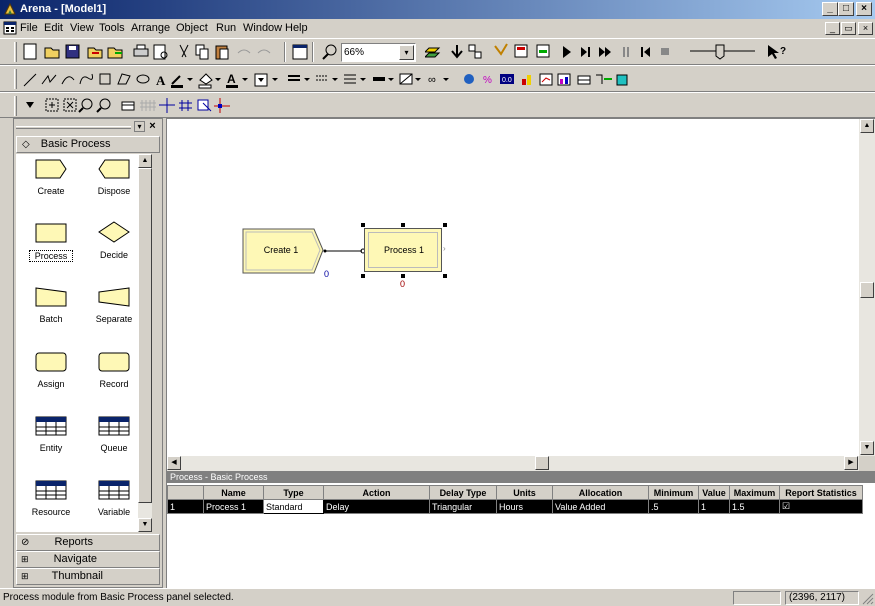  I want to click on print-icon, so click(141, 50).